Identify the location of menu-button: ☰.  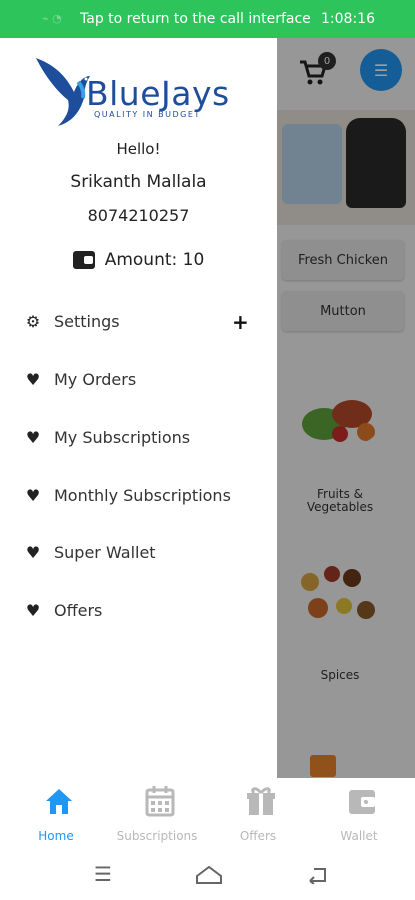
(381, 70).